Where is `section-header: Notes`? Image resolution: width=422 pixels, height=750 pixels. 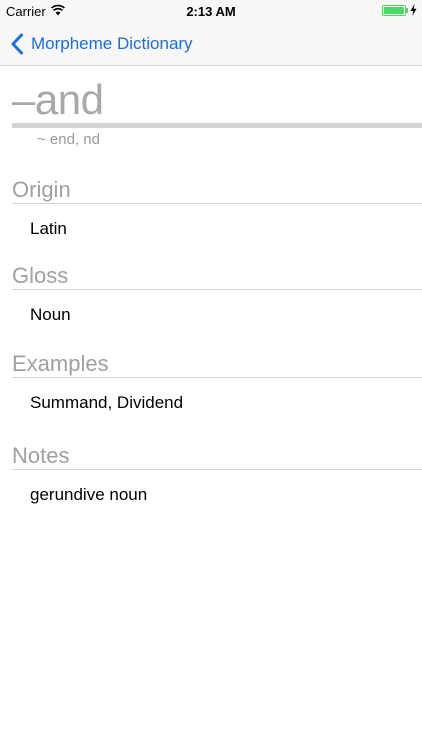 section-header: Notes is located at coordinates (41, 455).